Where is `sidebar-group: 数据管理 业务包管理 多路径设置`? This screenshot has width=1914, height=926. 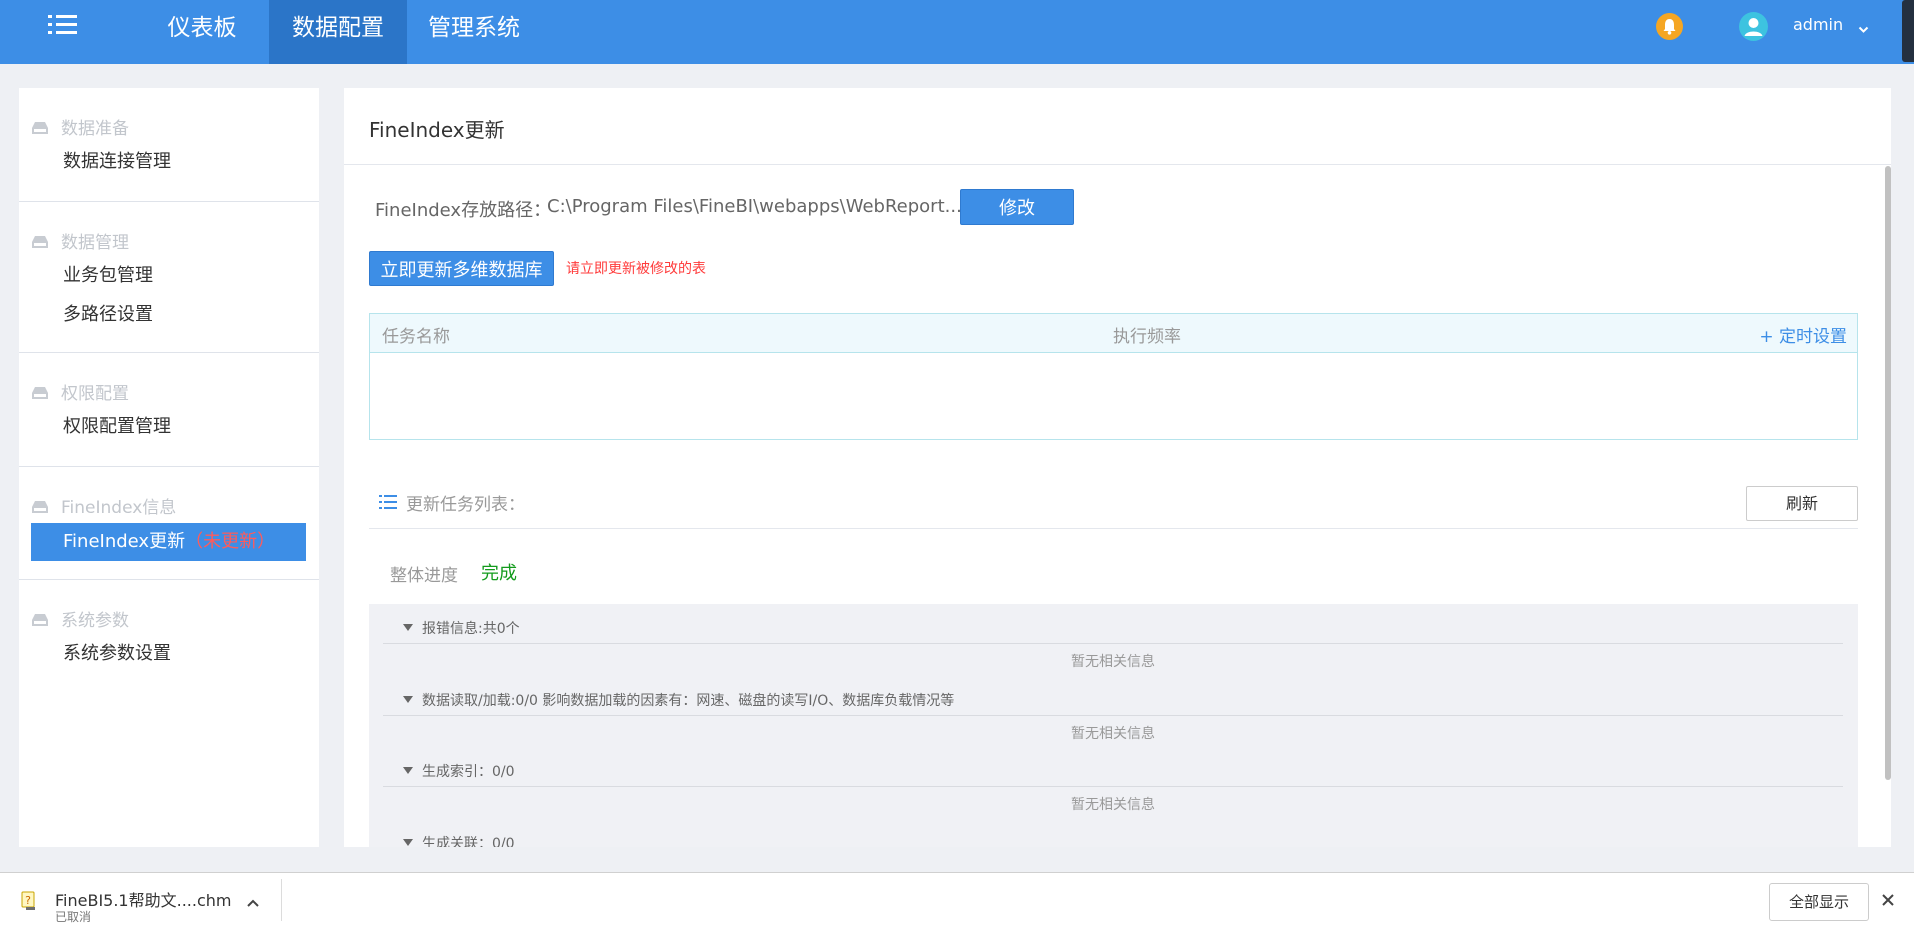 sidebar-group: 数据管理 业务包管理 多路径设置 is located at coordinates (169, 277).